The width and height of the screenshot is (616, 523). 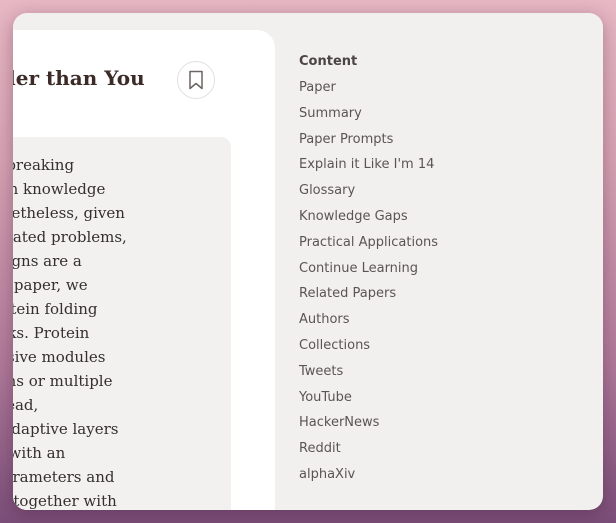 What do you see at coordinates (439, 324) in the screenshot?
I see `toc-item-authors: Authors` at bounding box center [439, 324].